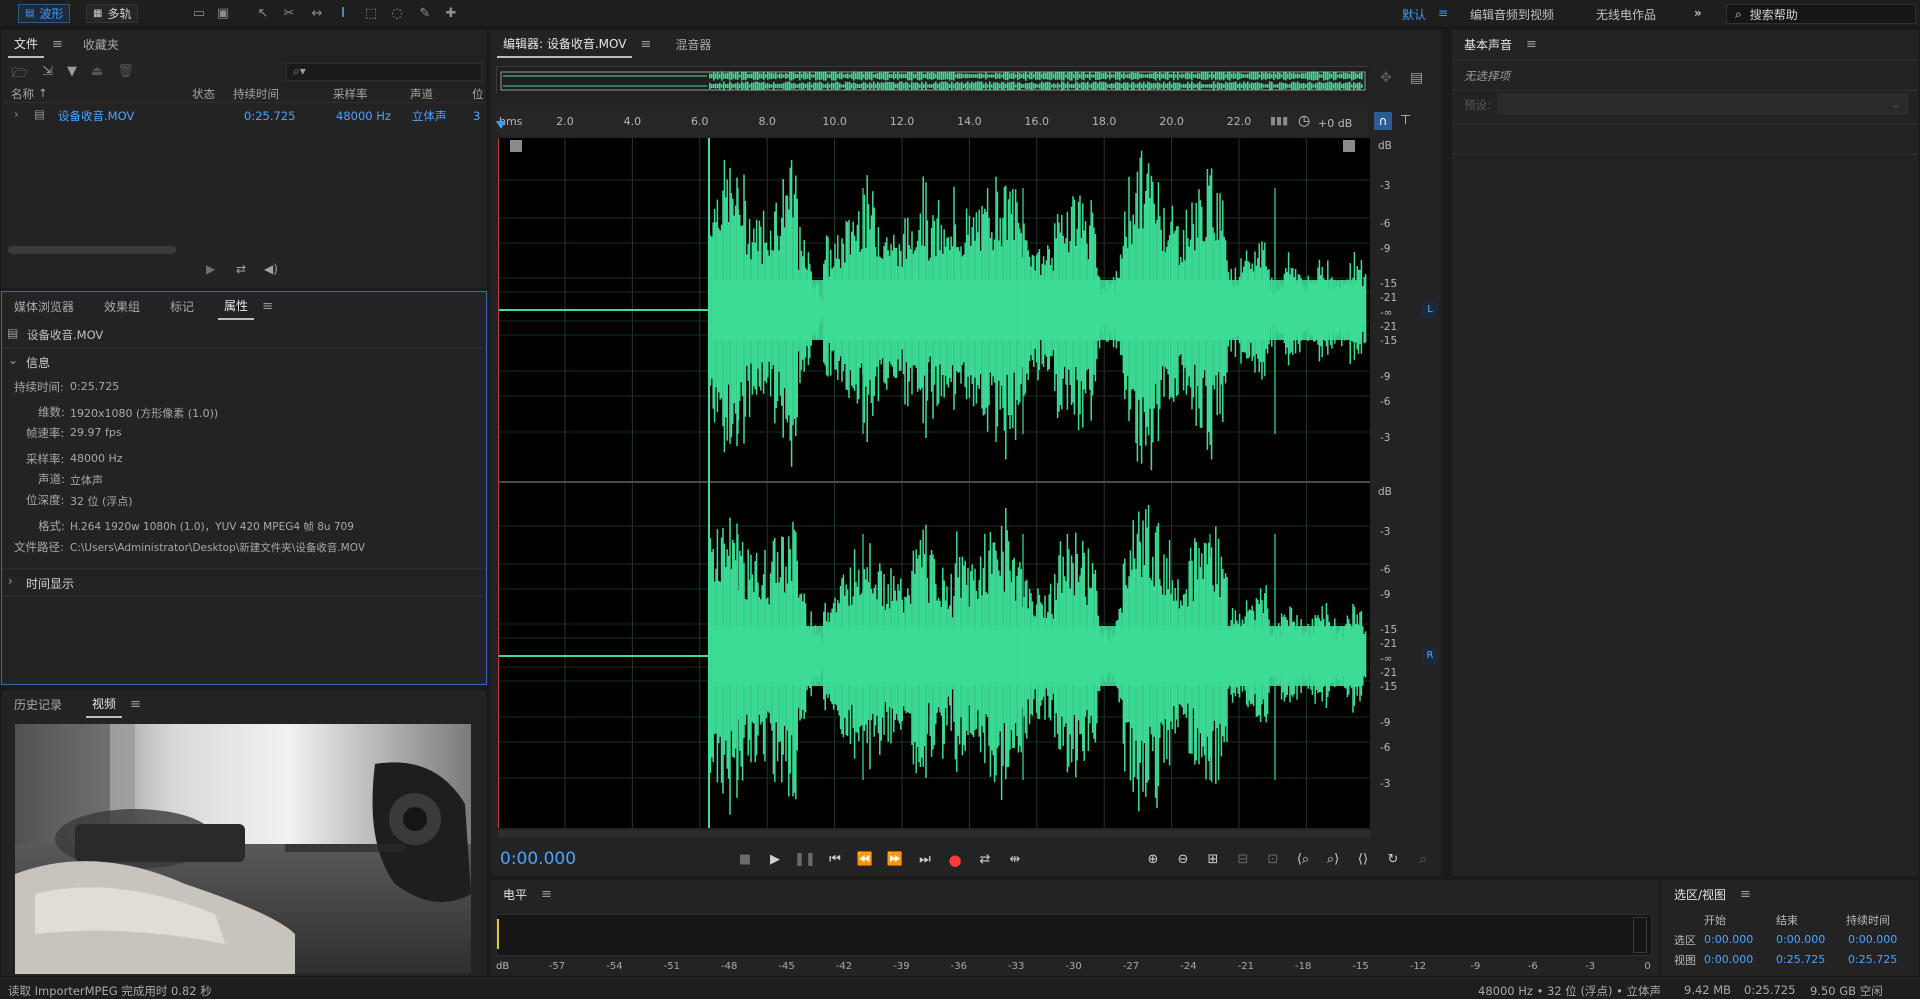 This screenshot has width=1920, height=999. What do you see at coordinates (72, 75) in the screenshot?
I see `new-file-icon: ▼` at bounding box center [72, 75].